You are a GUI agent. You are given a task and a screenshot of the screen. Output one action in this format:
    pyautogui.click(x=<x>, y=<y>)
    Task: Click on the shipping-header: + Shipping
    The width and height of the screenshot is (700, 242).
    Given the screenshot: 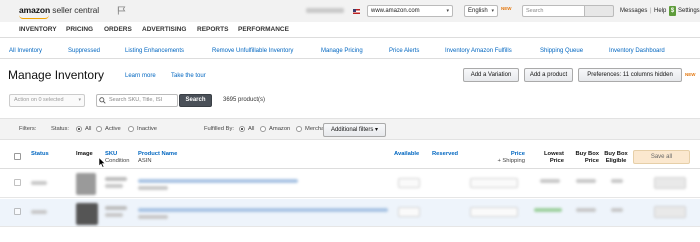 What is the action you would take?
    pyautogui.click(x=511, y=160)
    